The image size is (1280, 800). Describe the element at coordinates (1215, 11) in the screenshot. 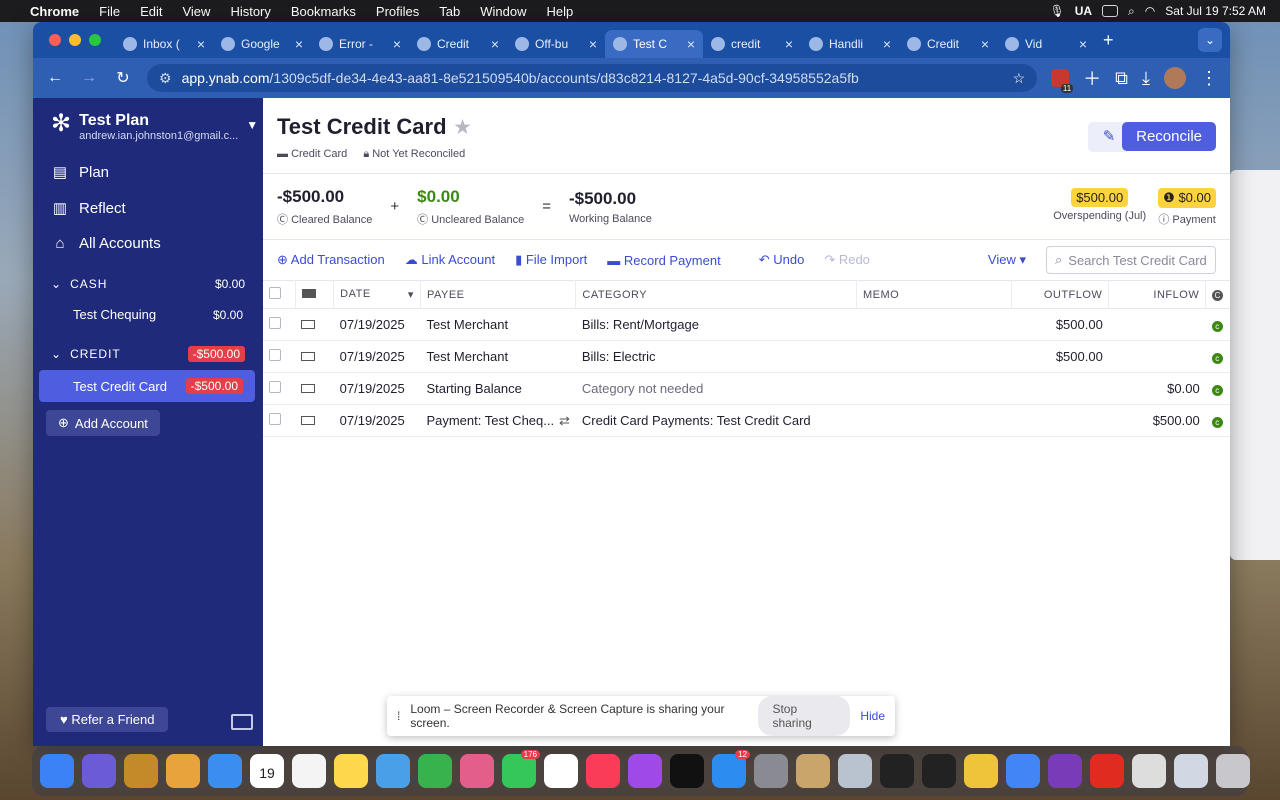

I see `datetime: Sat Jul 19 7:52 AM` at that location.